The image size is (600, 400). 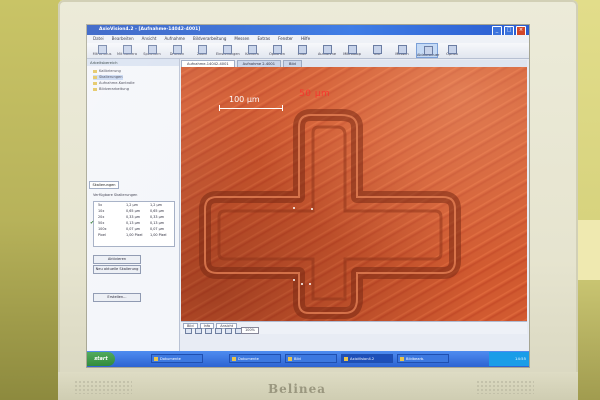 What do you see at coordinates (258, 63) in the screenshot?
I see `doc-tab-image-2: Aufnahme 2-4001` at bounding box center [258, 63].